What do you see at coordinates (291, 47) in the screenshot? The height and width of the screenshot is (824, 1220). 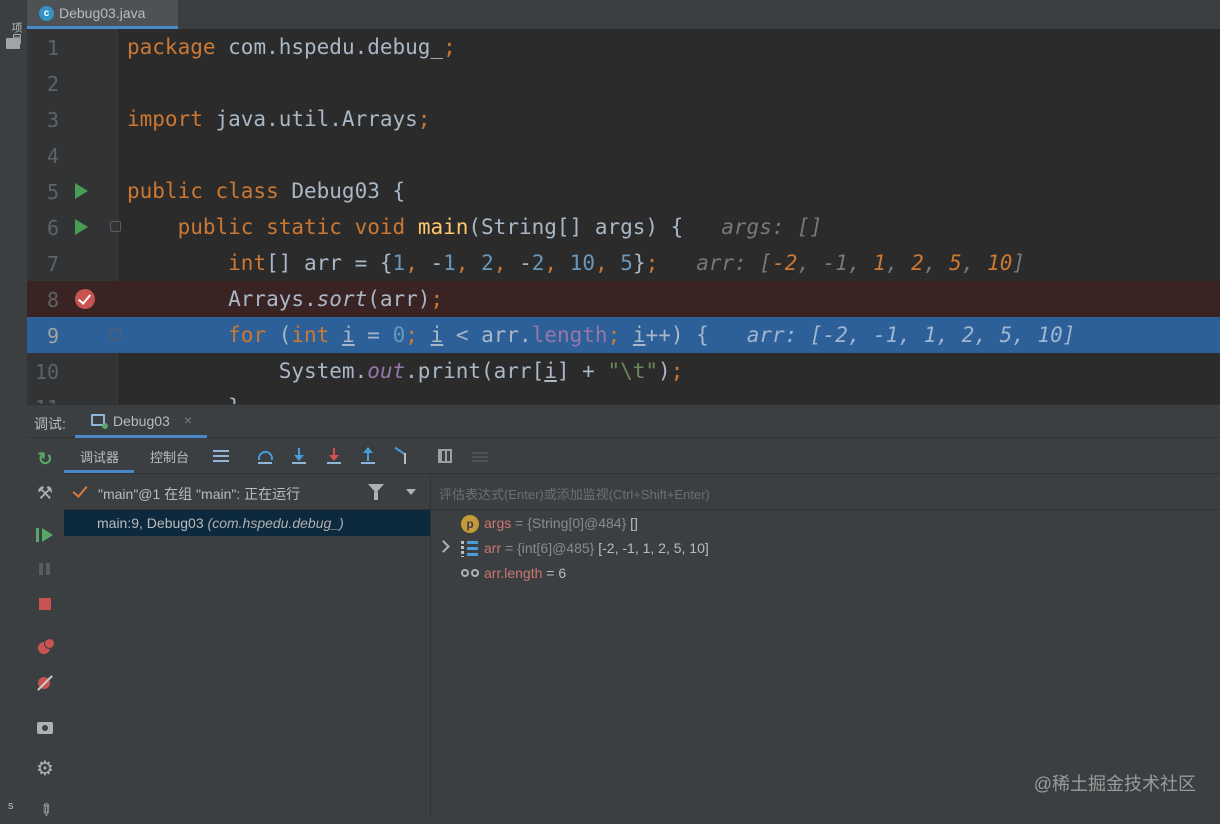 I see `code-text: package com.hspedu.debug_;` at bounding box center [291, 47].